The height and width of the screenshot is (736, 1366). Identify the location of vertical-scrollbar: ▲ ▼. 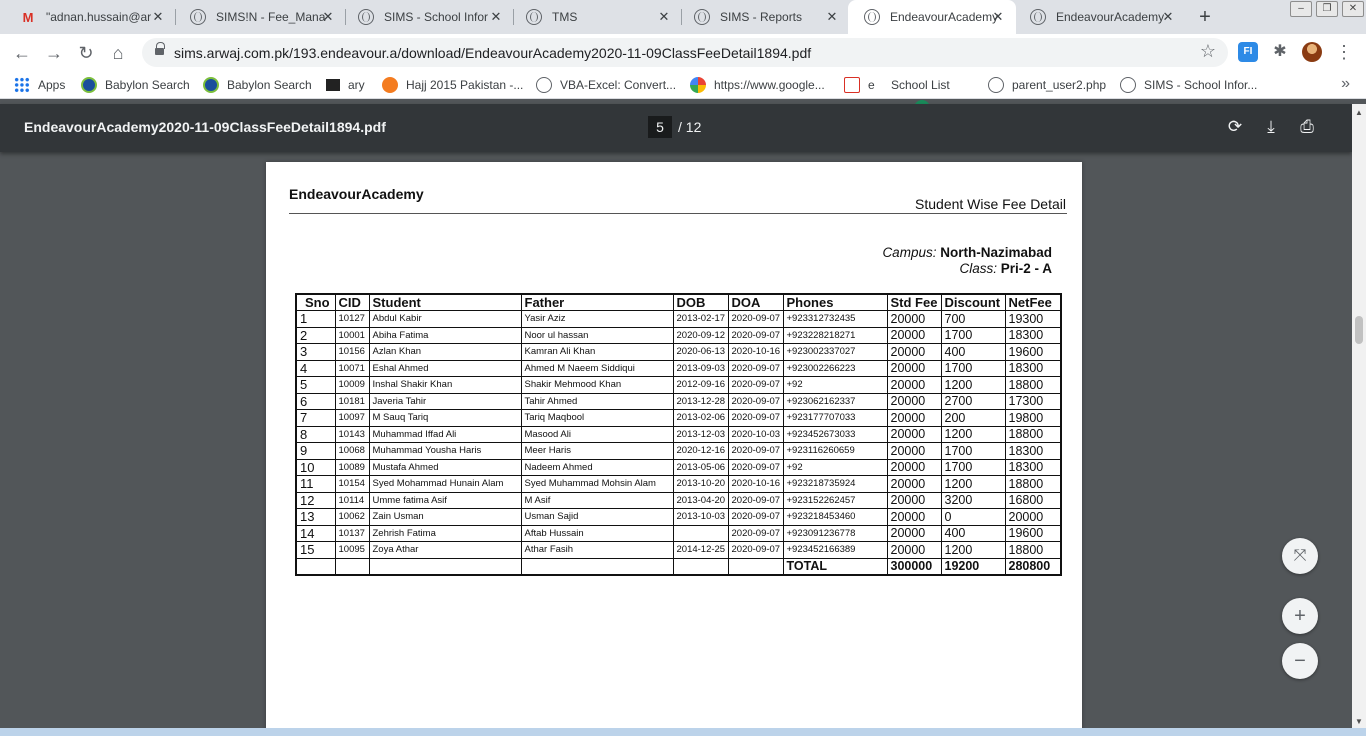
(1359, 416).